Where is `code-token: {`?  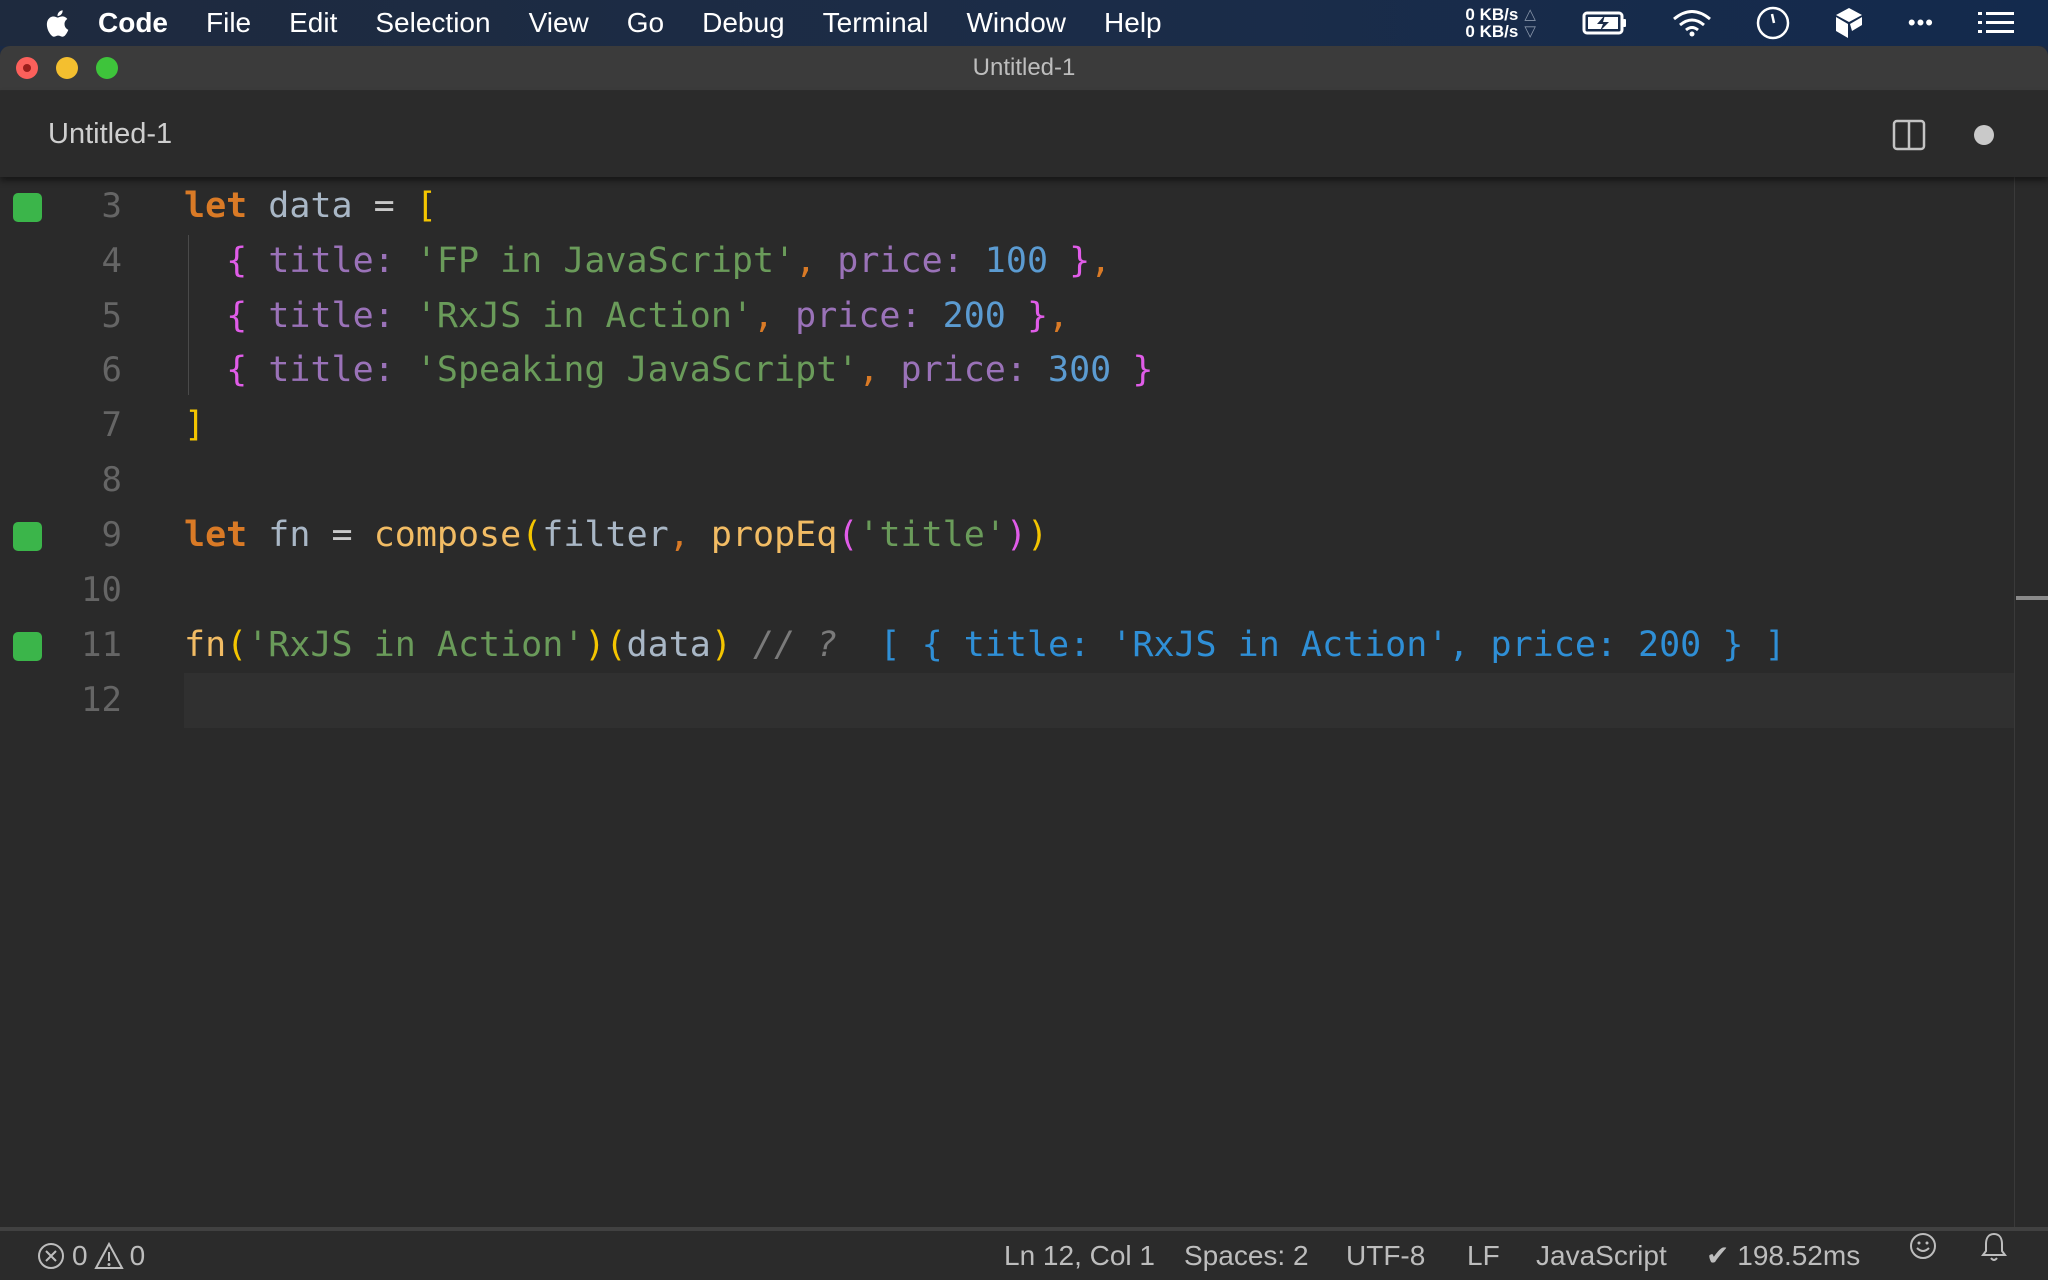 code-token: { is located at coordinates (237, 261).